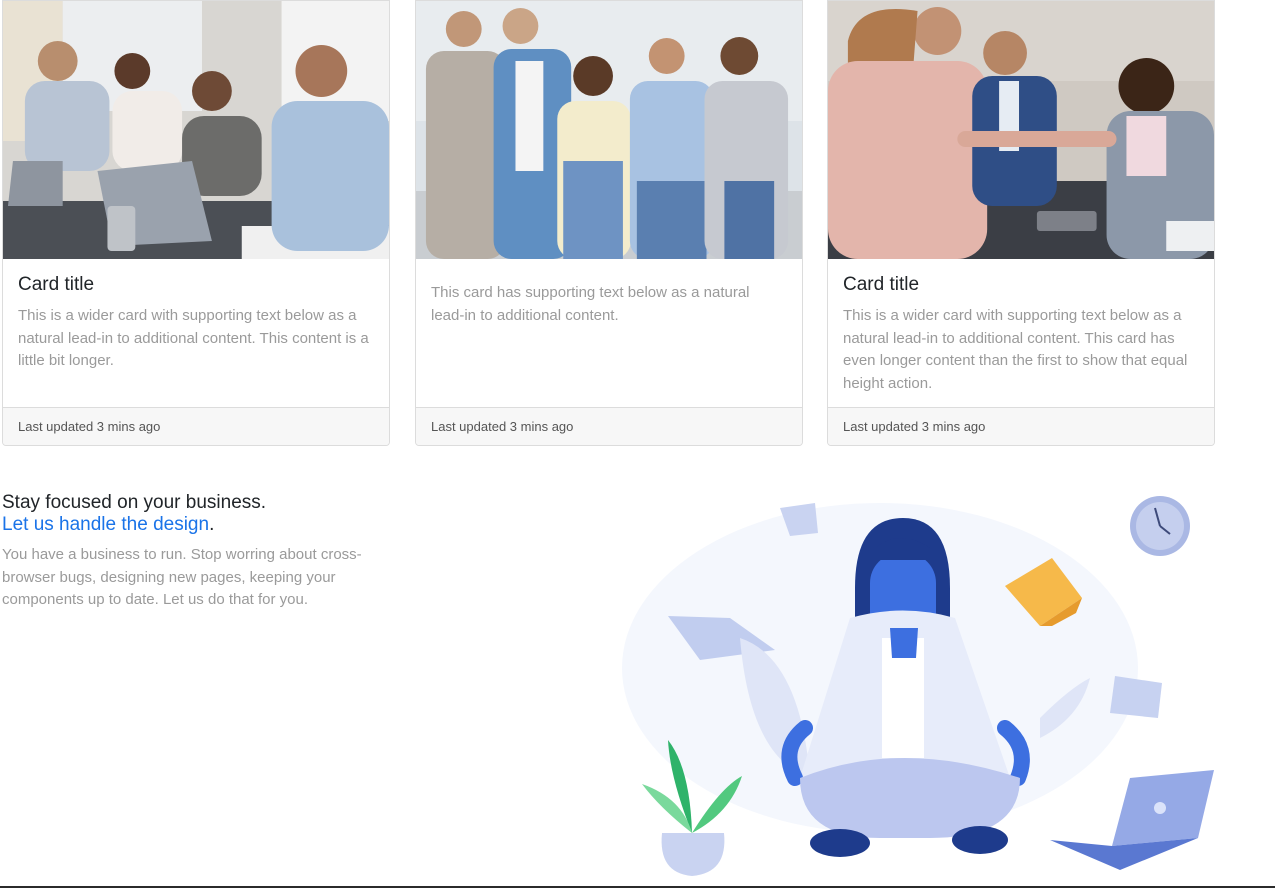 The image size is (1275, 888). I want to click on card-image-handshake, so click(1021, 130).